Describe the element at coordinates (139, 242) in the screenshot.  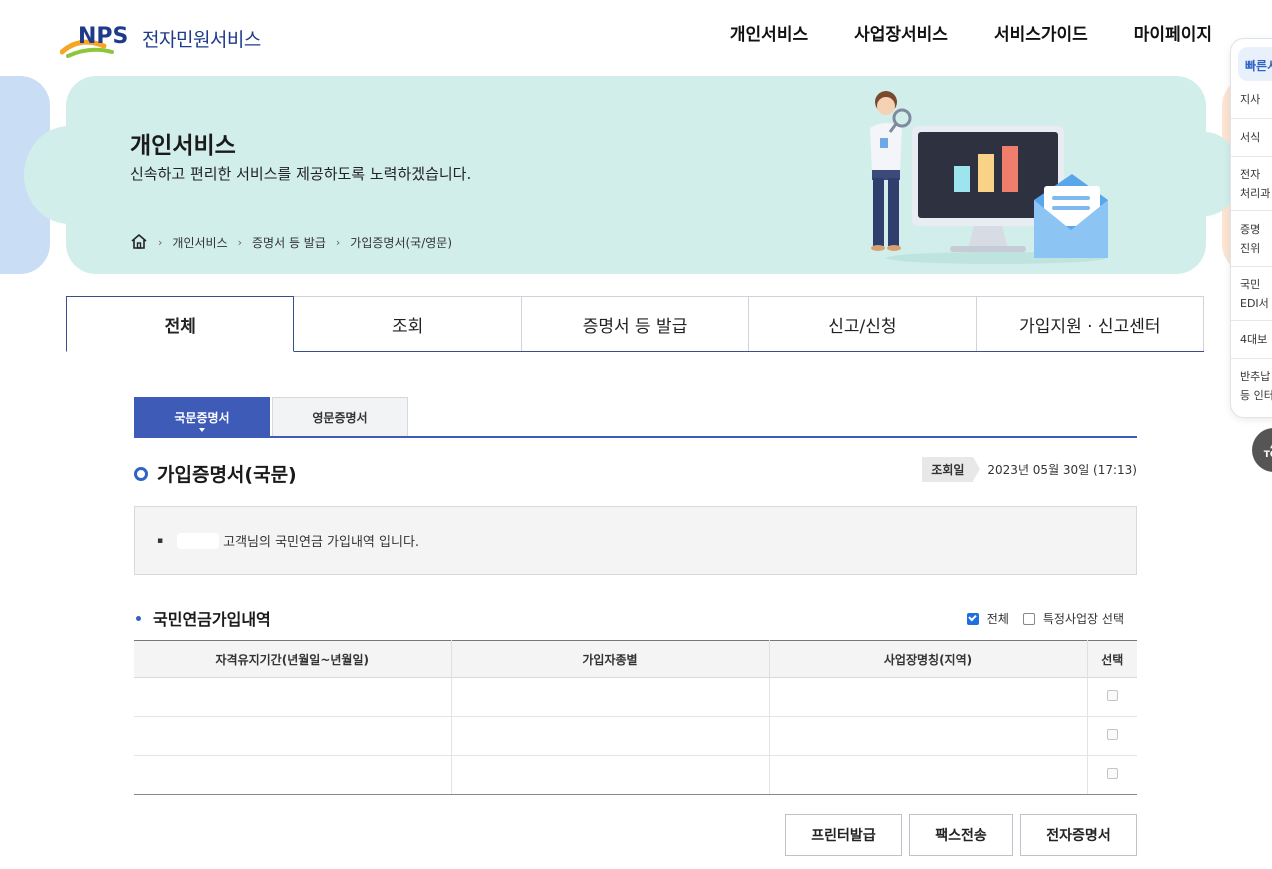
I see `home-icon` at that location.